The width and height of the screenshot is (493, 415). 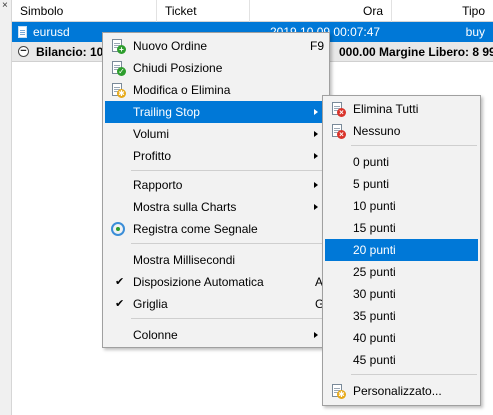 I want to click on type-cell: buy, so click(x=475, y=32).